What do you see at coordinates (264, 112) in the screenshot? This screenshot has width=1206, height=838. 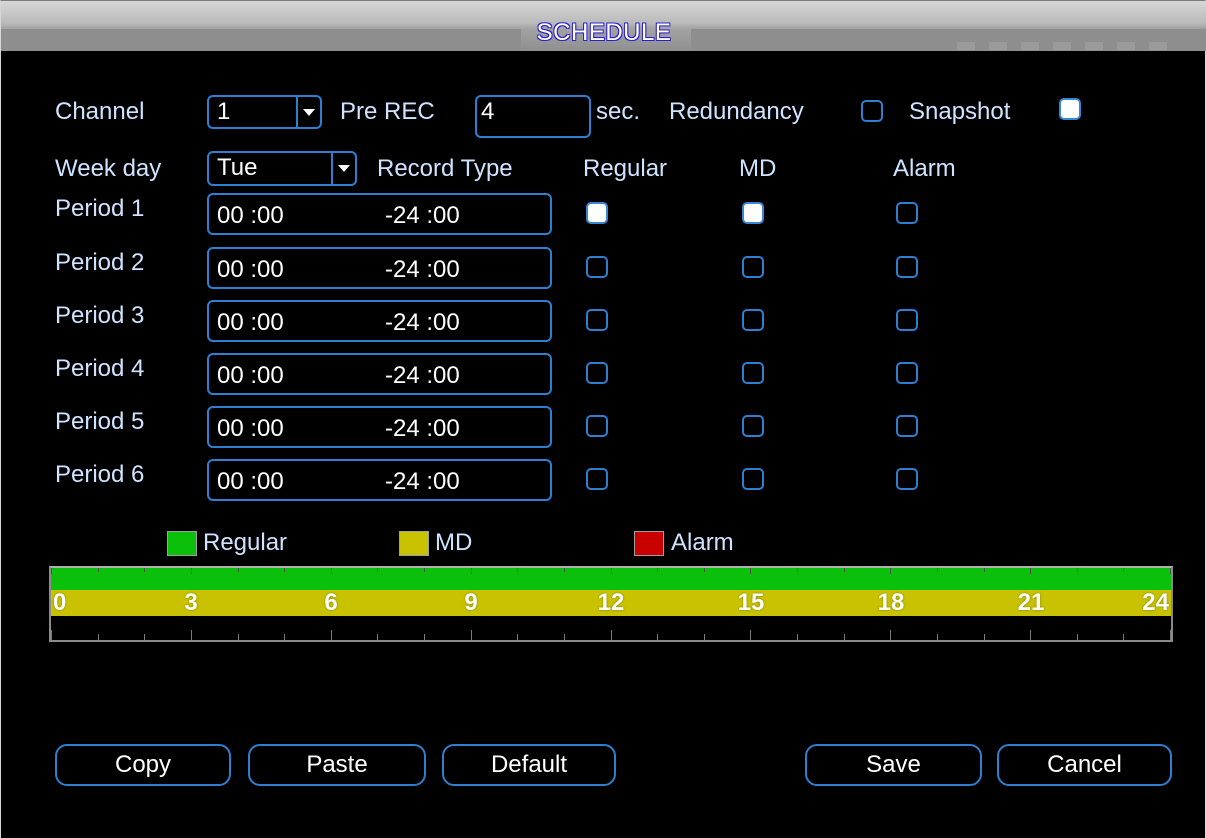 I see `channel-select: 1` at bounding box center [264, 112].